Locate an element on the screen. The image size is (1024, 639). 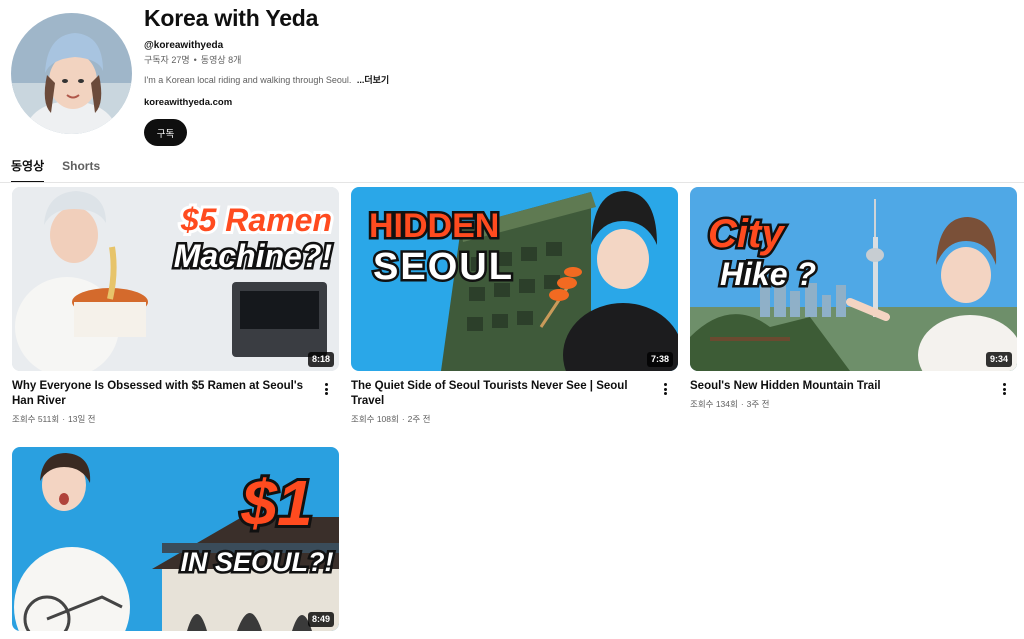
video-meta: 조회수 134회 · 3주 전 is located at coordinates (853, 404).